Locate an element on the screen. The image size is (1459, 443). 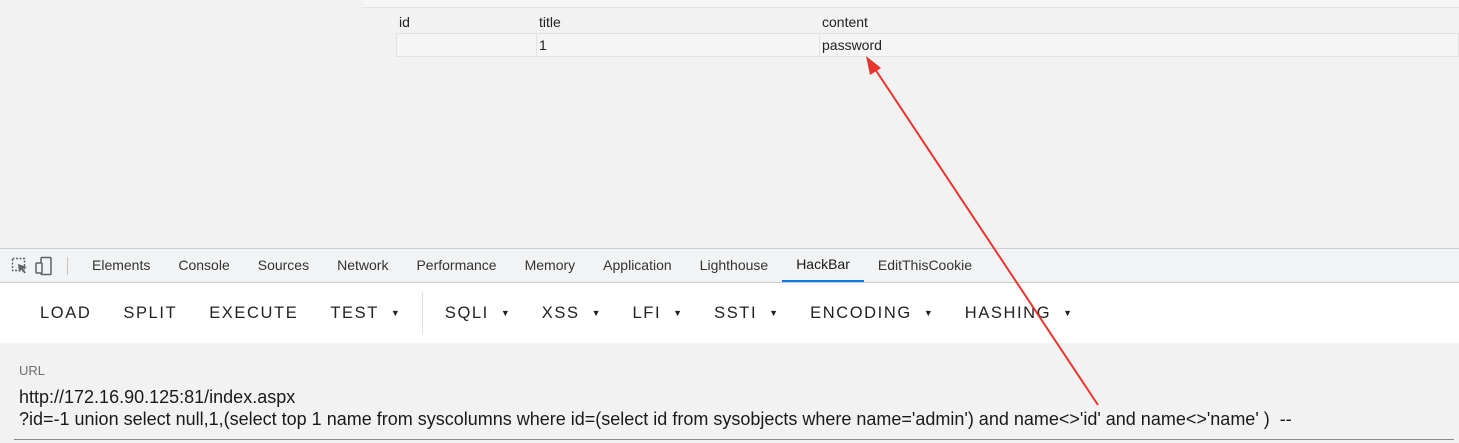
sqli-menu-button: SQLI ▼ is located at coordinates (477, 313).